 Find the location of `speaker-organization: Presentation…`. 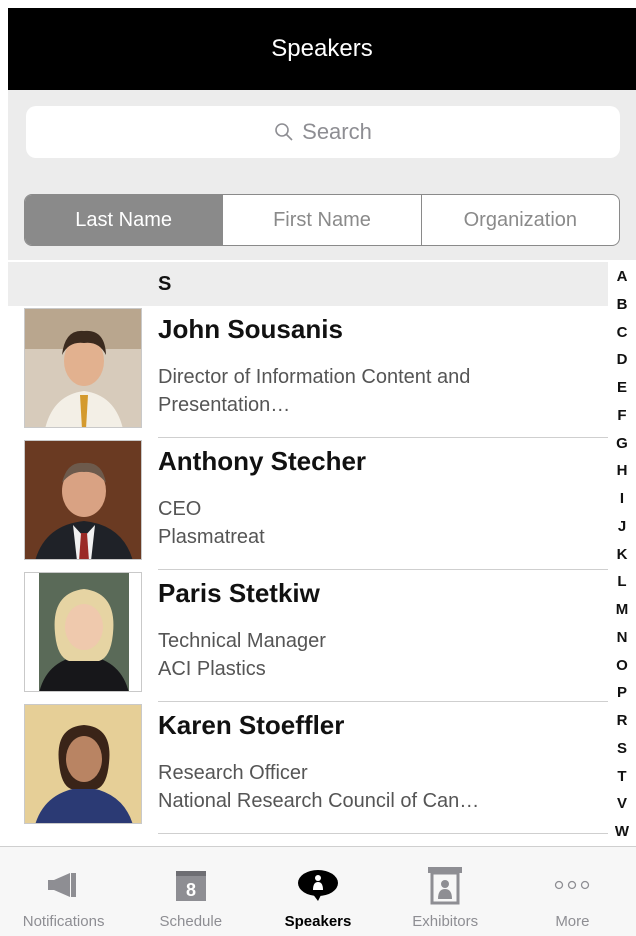

speaker-organization: Presentation… is located at coordinates (224, 405).